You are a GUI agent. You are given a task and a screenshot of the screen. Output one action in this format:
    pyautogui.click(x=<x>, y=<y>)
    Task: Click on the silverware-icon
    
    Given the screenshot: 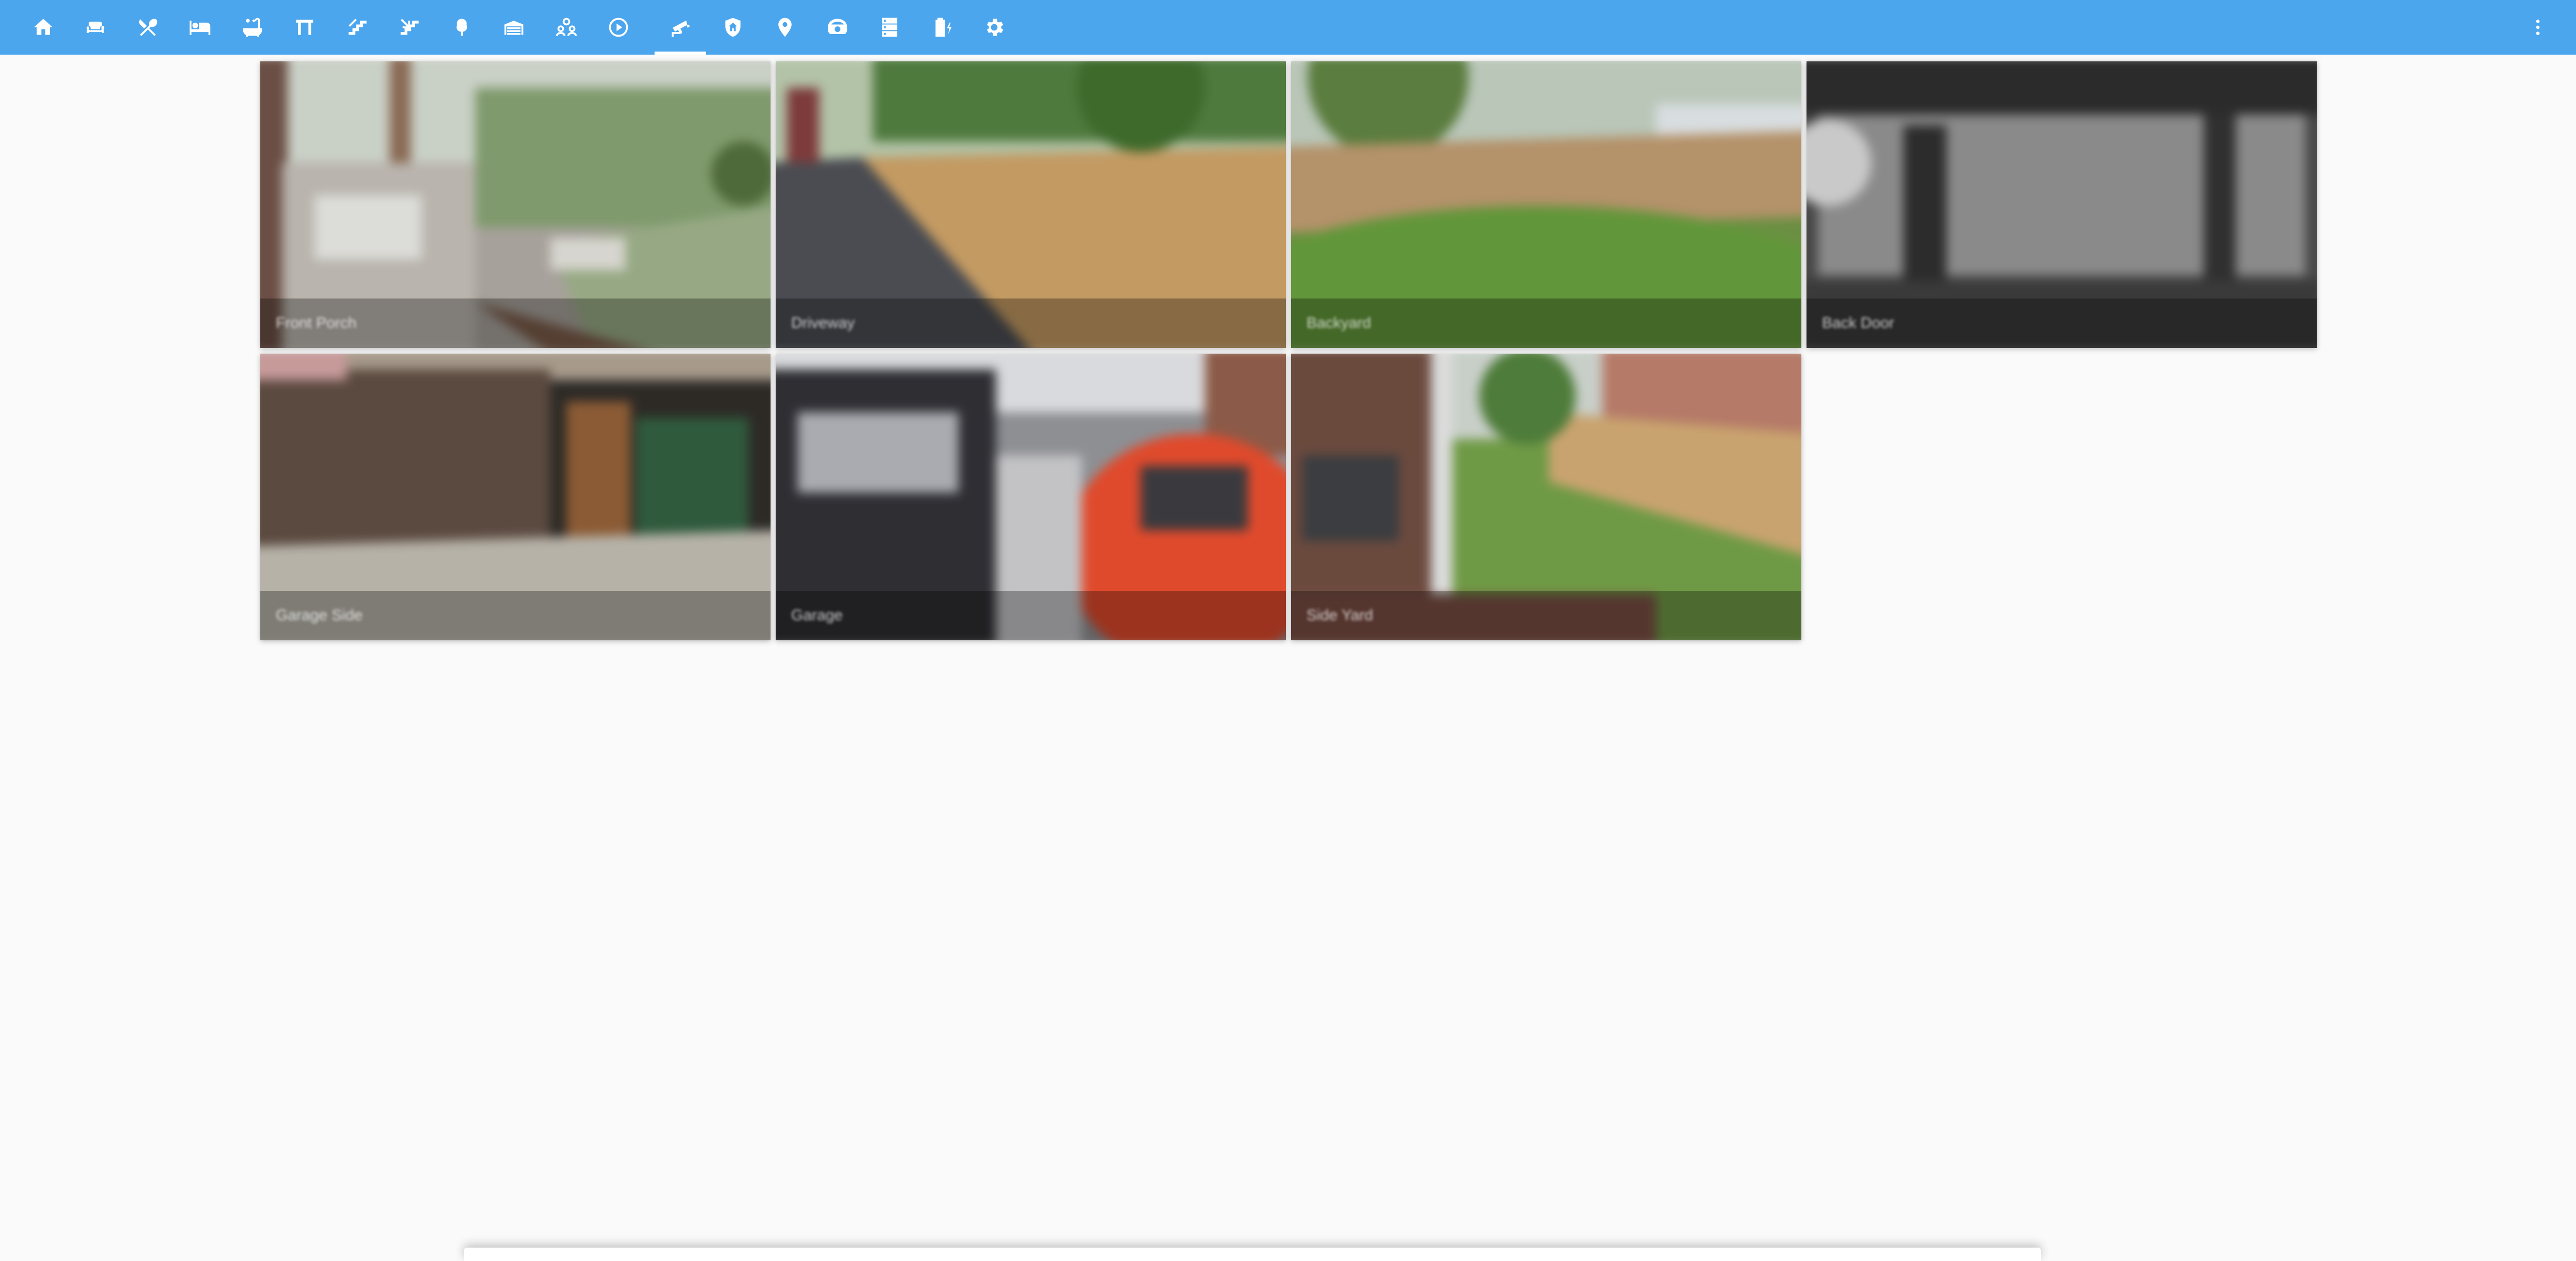 What is the action you would take?
    pyautogui.click(x=148, y=27)
    